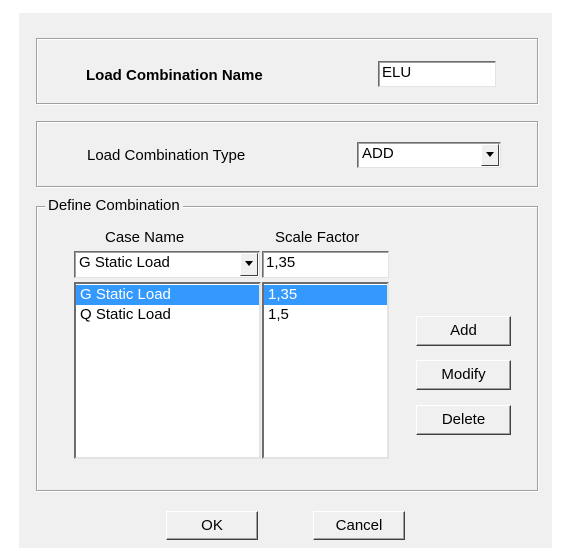 Image resolution: width=568 pixels, height=559 pixels. What do you see at coordinates (429, 155) in the screenshot?
I see `combination-type-select: ADD` at bounding box center [429, 155].